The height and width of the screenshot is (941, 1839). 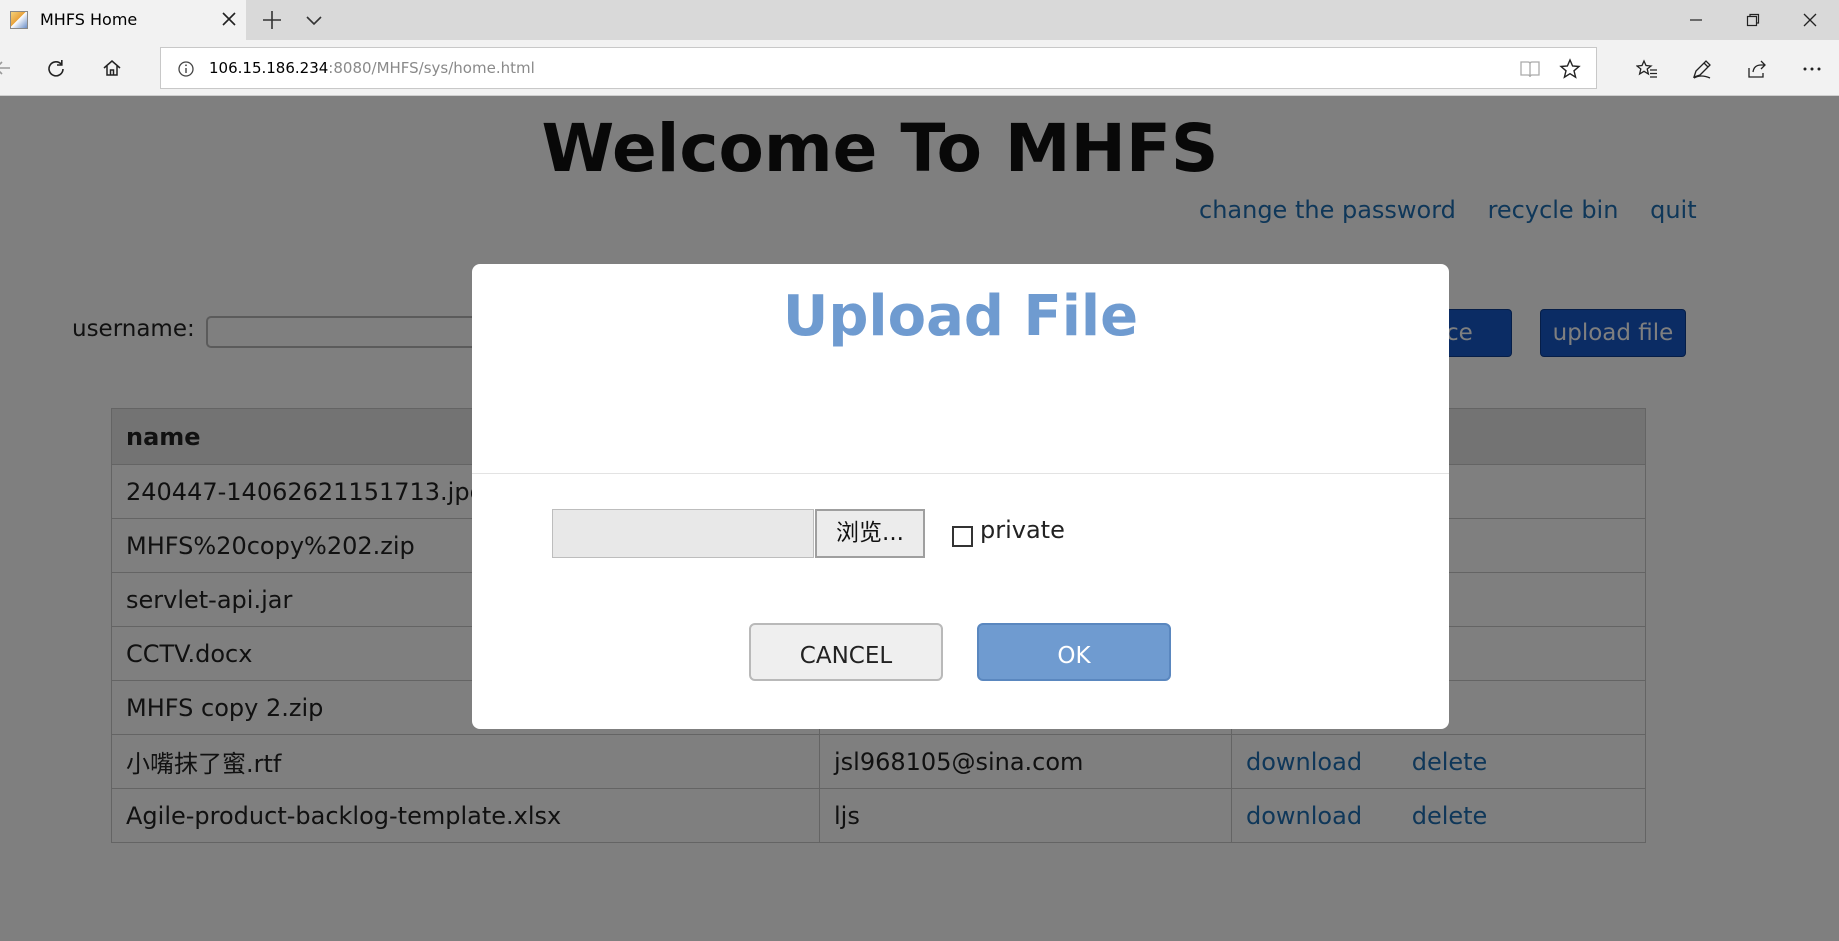 What do you see at coordinates (1811, 68) in the screenshot?
I see `more-icon` at bounding box center [1811, 68].